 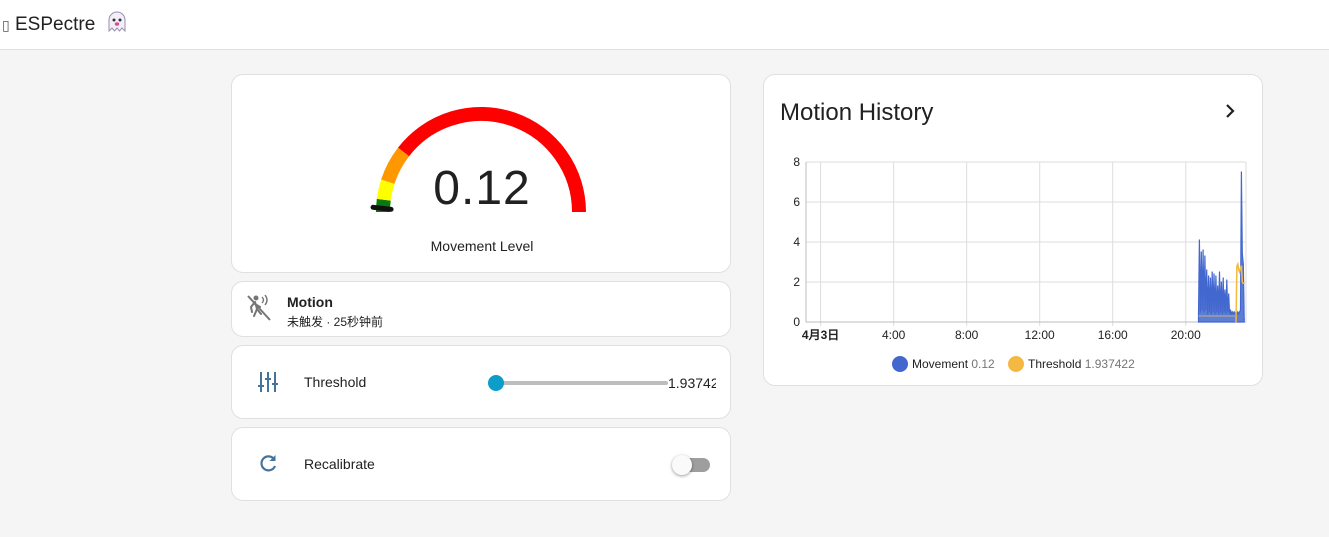 What do you see at coordinates (664, 25) in the screenshot?
I see `top-bar: ▯ ESPectre` at bounding box center [664, 25].